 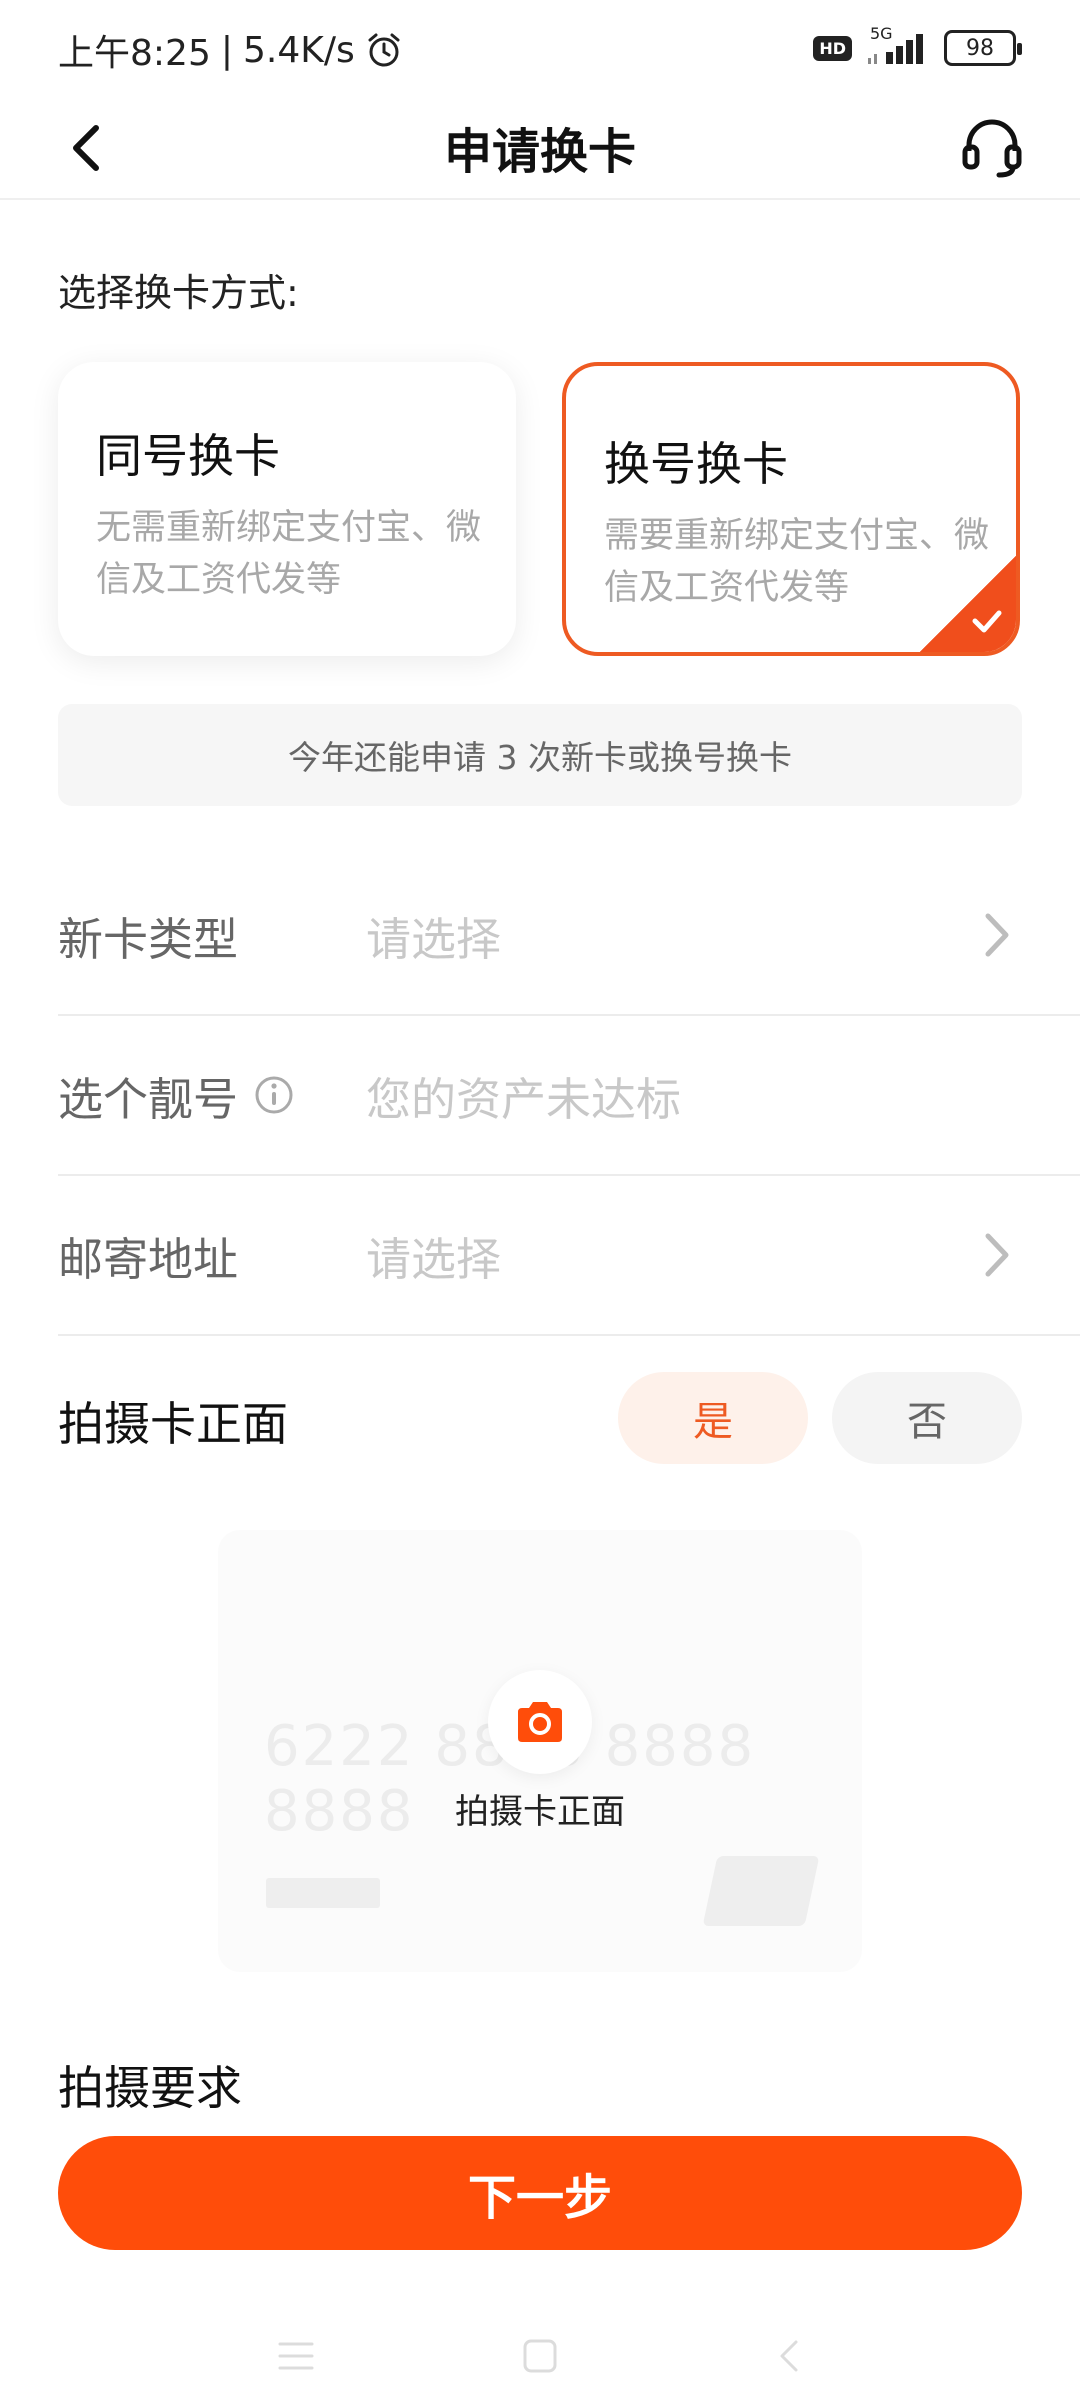 I want to click on option-card-new-number: 换号换卡 需要重新绑定支付宝、微信及工资代发等, so click(x=791, y=509).